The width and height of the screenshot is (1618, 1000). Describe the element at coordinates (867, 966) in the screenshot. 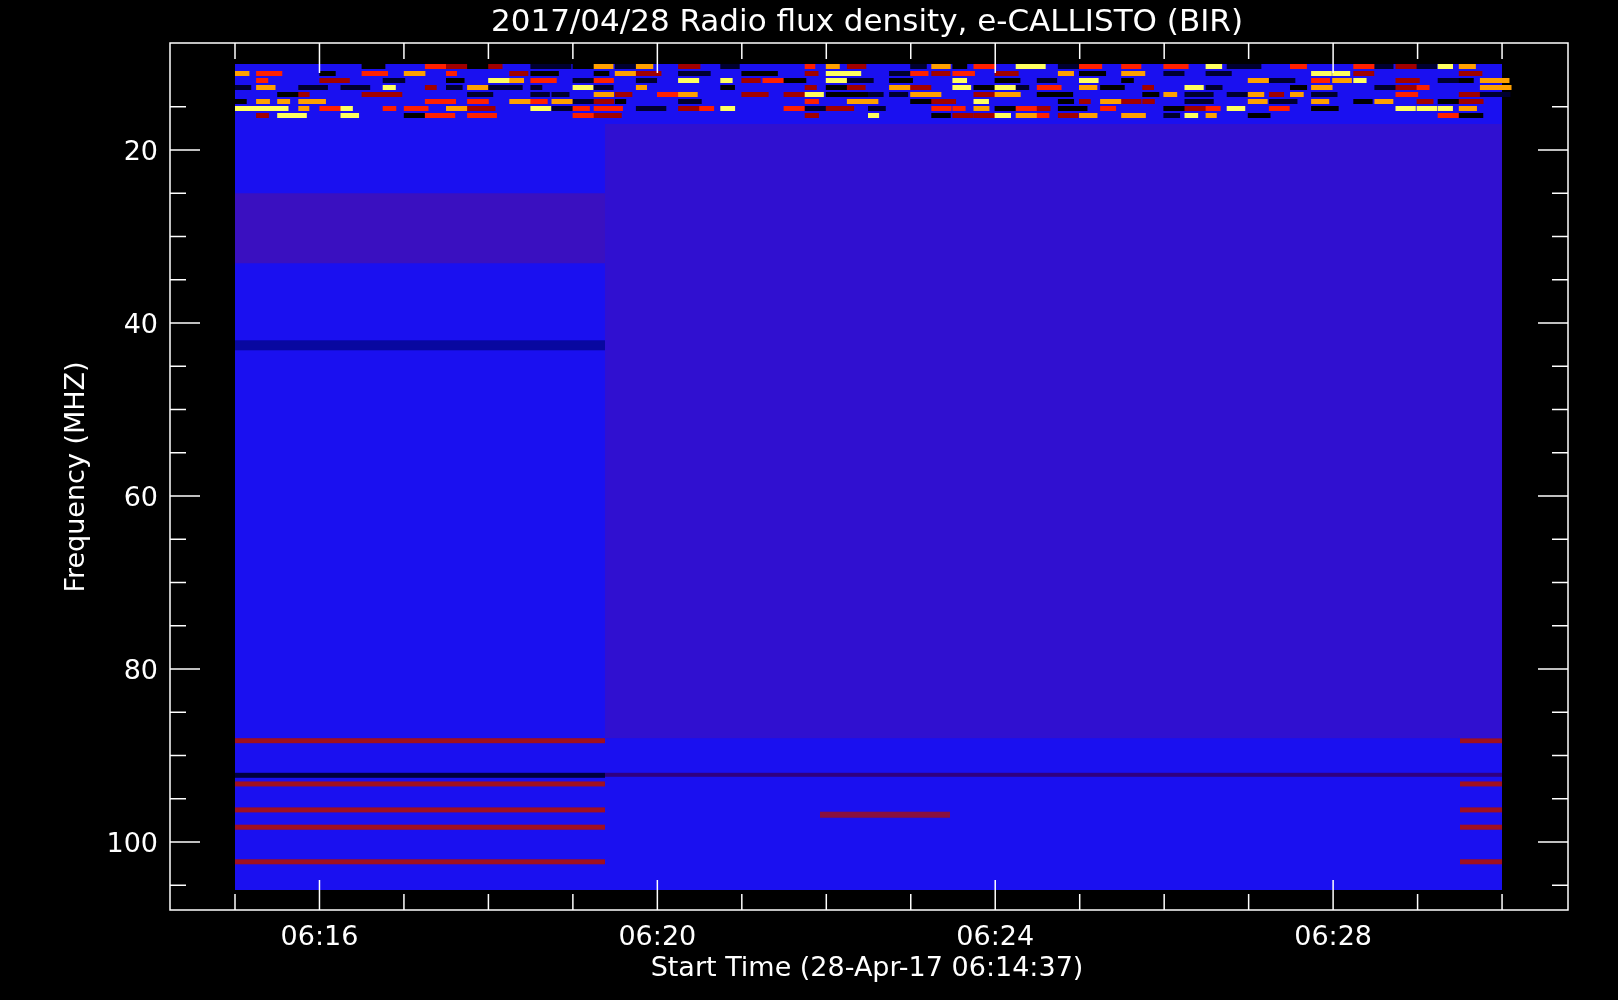

I see `x-axis-label: Start Time (28-Apr-17 06:14:37)` at that location.